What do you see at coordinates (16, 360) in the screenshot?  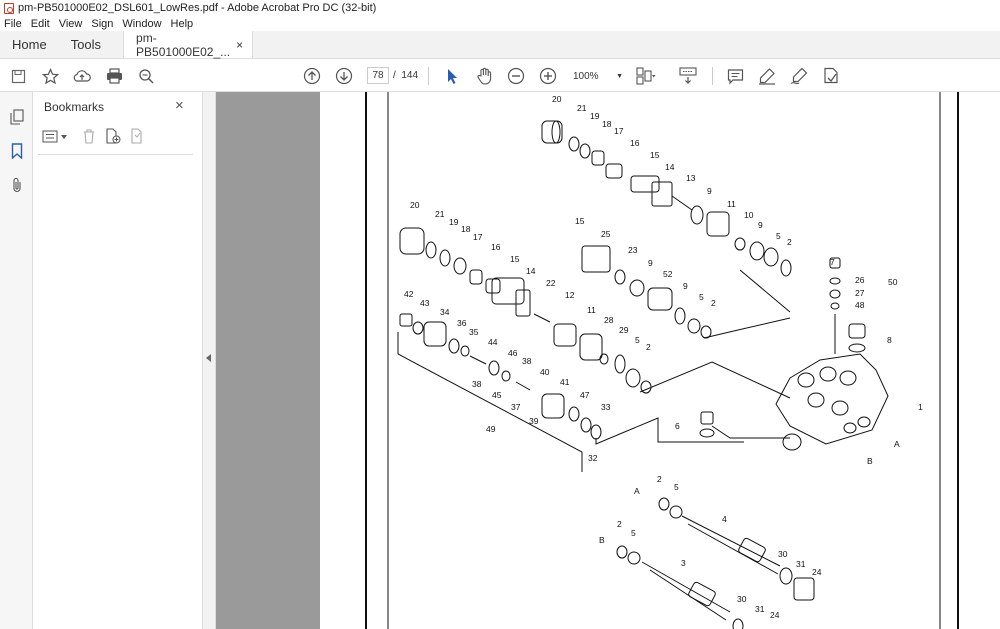 I see `navigation-pane-rail` at bounding box center [16, 360].